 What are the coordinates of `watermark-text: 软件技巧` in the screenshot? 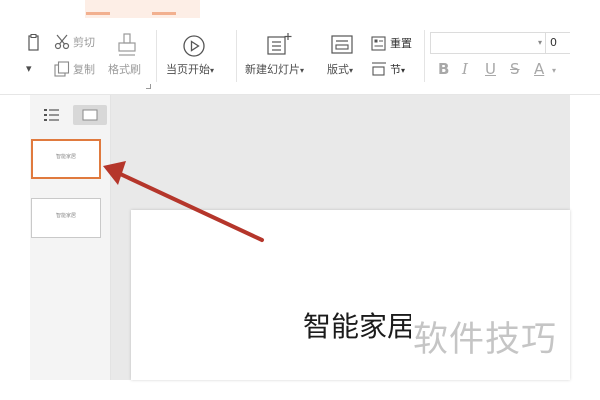 It's located at (485, 340).